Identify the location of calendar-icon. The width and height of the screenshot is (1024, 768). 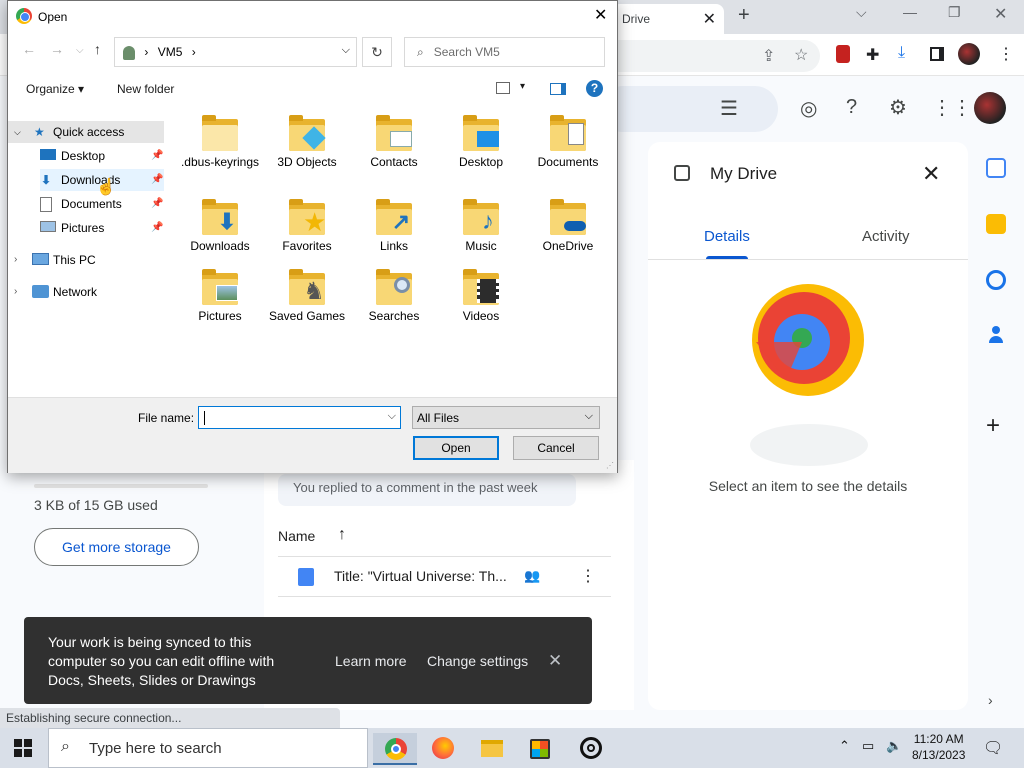
(996, 168).